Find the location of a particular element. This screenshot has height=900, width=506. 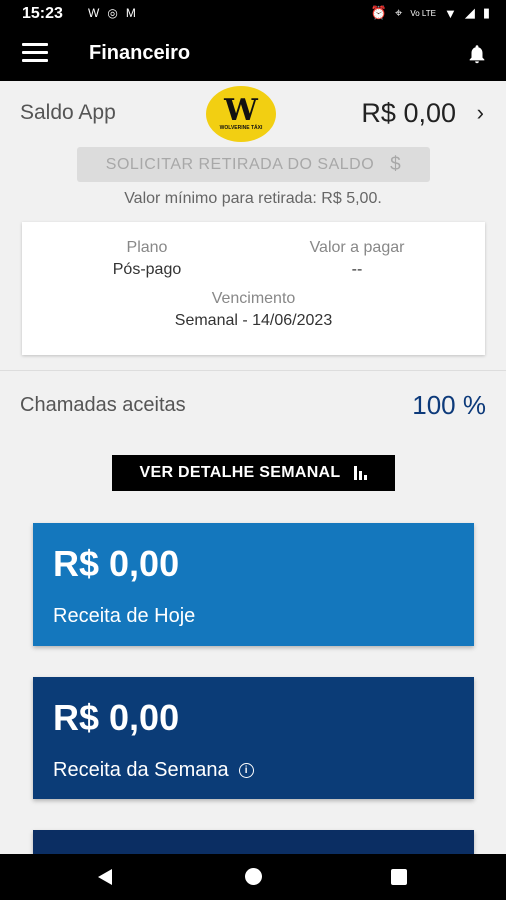

instagram-icon: ◎ is located at coordinates (112, 13).